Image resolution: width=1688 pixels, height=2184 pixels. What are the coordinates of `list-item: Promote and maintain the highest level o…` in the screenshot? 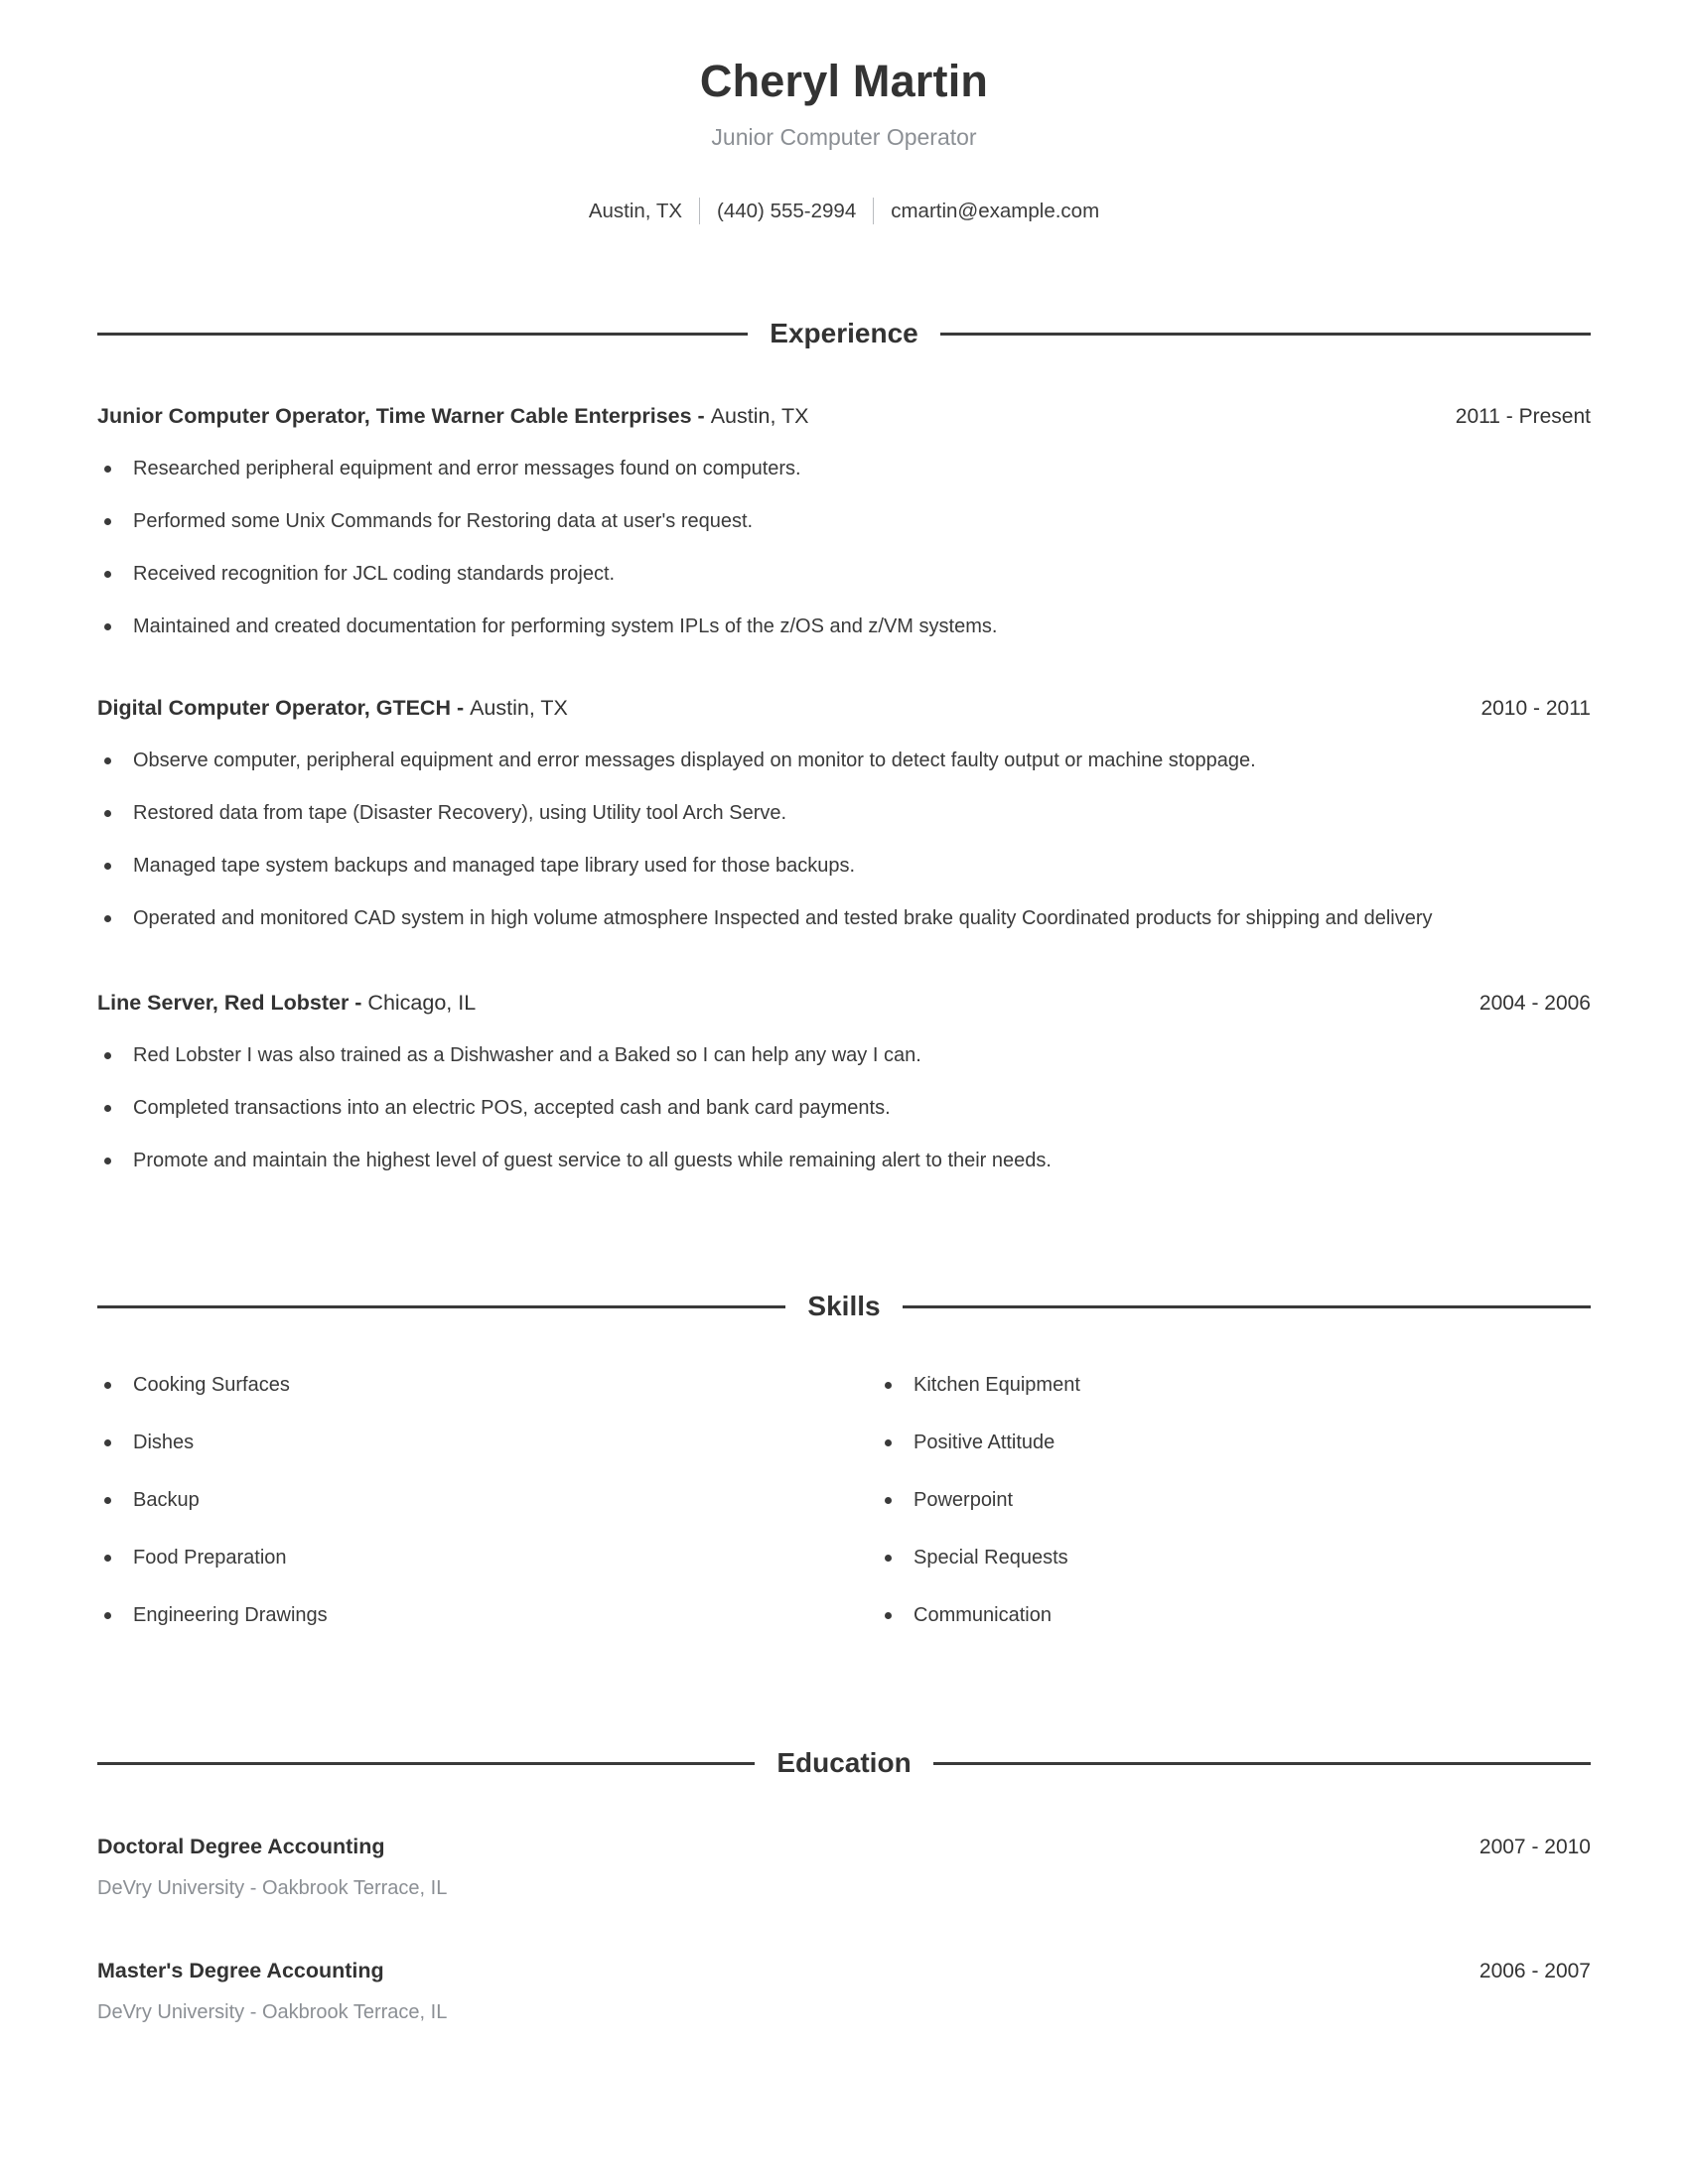 It's located at (844, 1161).